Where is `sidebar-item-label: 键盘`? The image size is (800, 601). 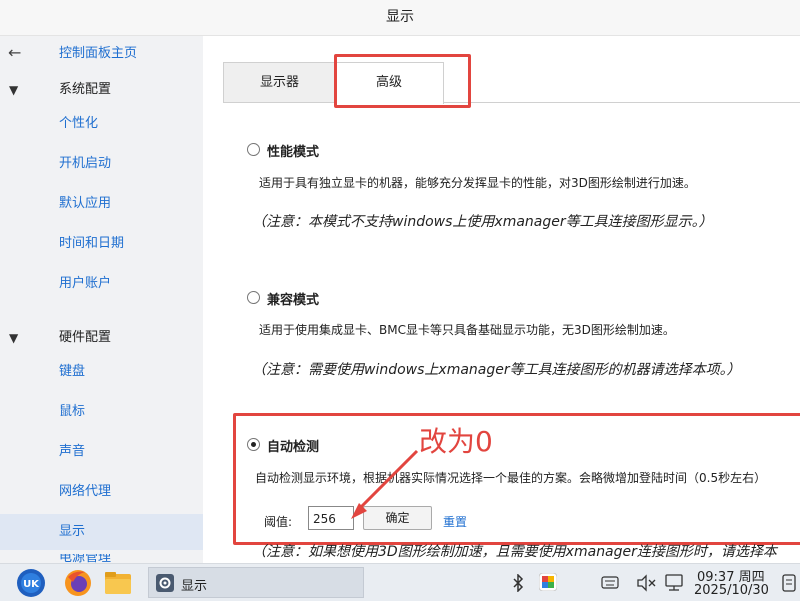
sidebar-item-label: 键盘 is located at coordinates (72, 372).